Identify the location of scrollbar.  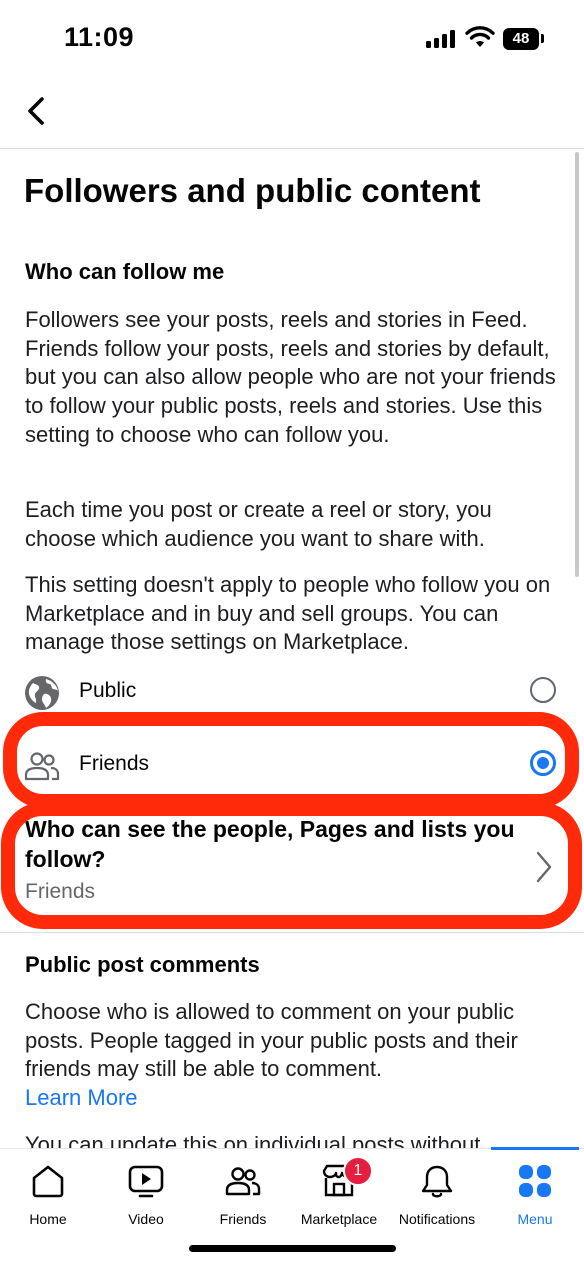
(577, 364).